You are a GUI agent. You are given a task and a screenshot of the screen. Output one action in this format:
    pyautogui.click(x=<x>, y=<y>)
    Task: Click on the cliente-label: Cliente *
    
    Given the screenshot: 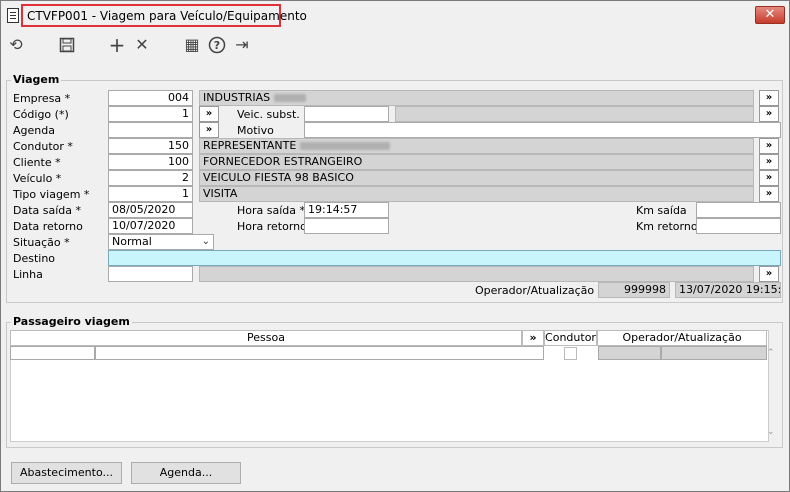 What is the action you would take?
    pyautogui.click(x=37, y=162)
    